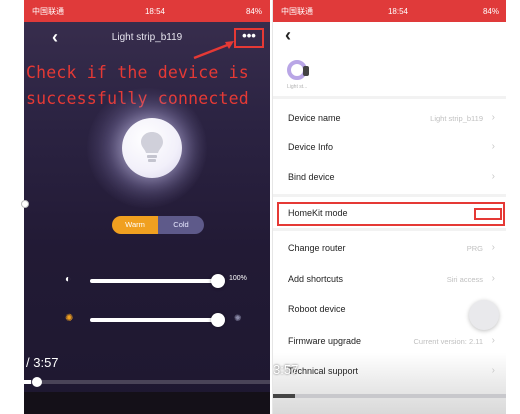 This screenshot has width=520, height=414. What do you see at coordinates (390, 373) in the screenshot?
I see `row-technical-support: Technical support ›` at bounding box center [390, 373].